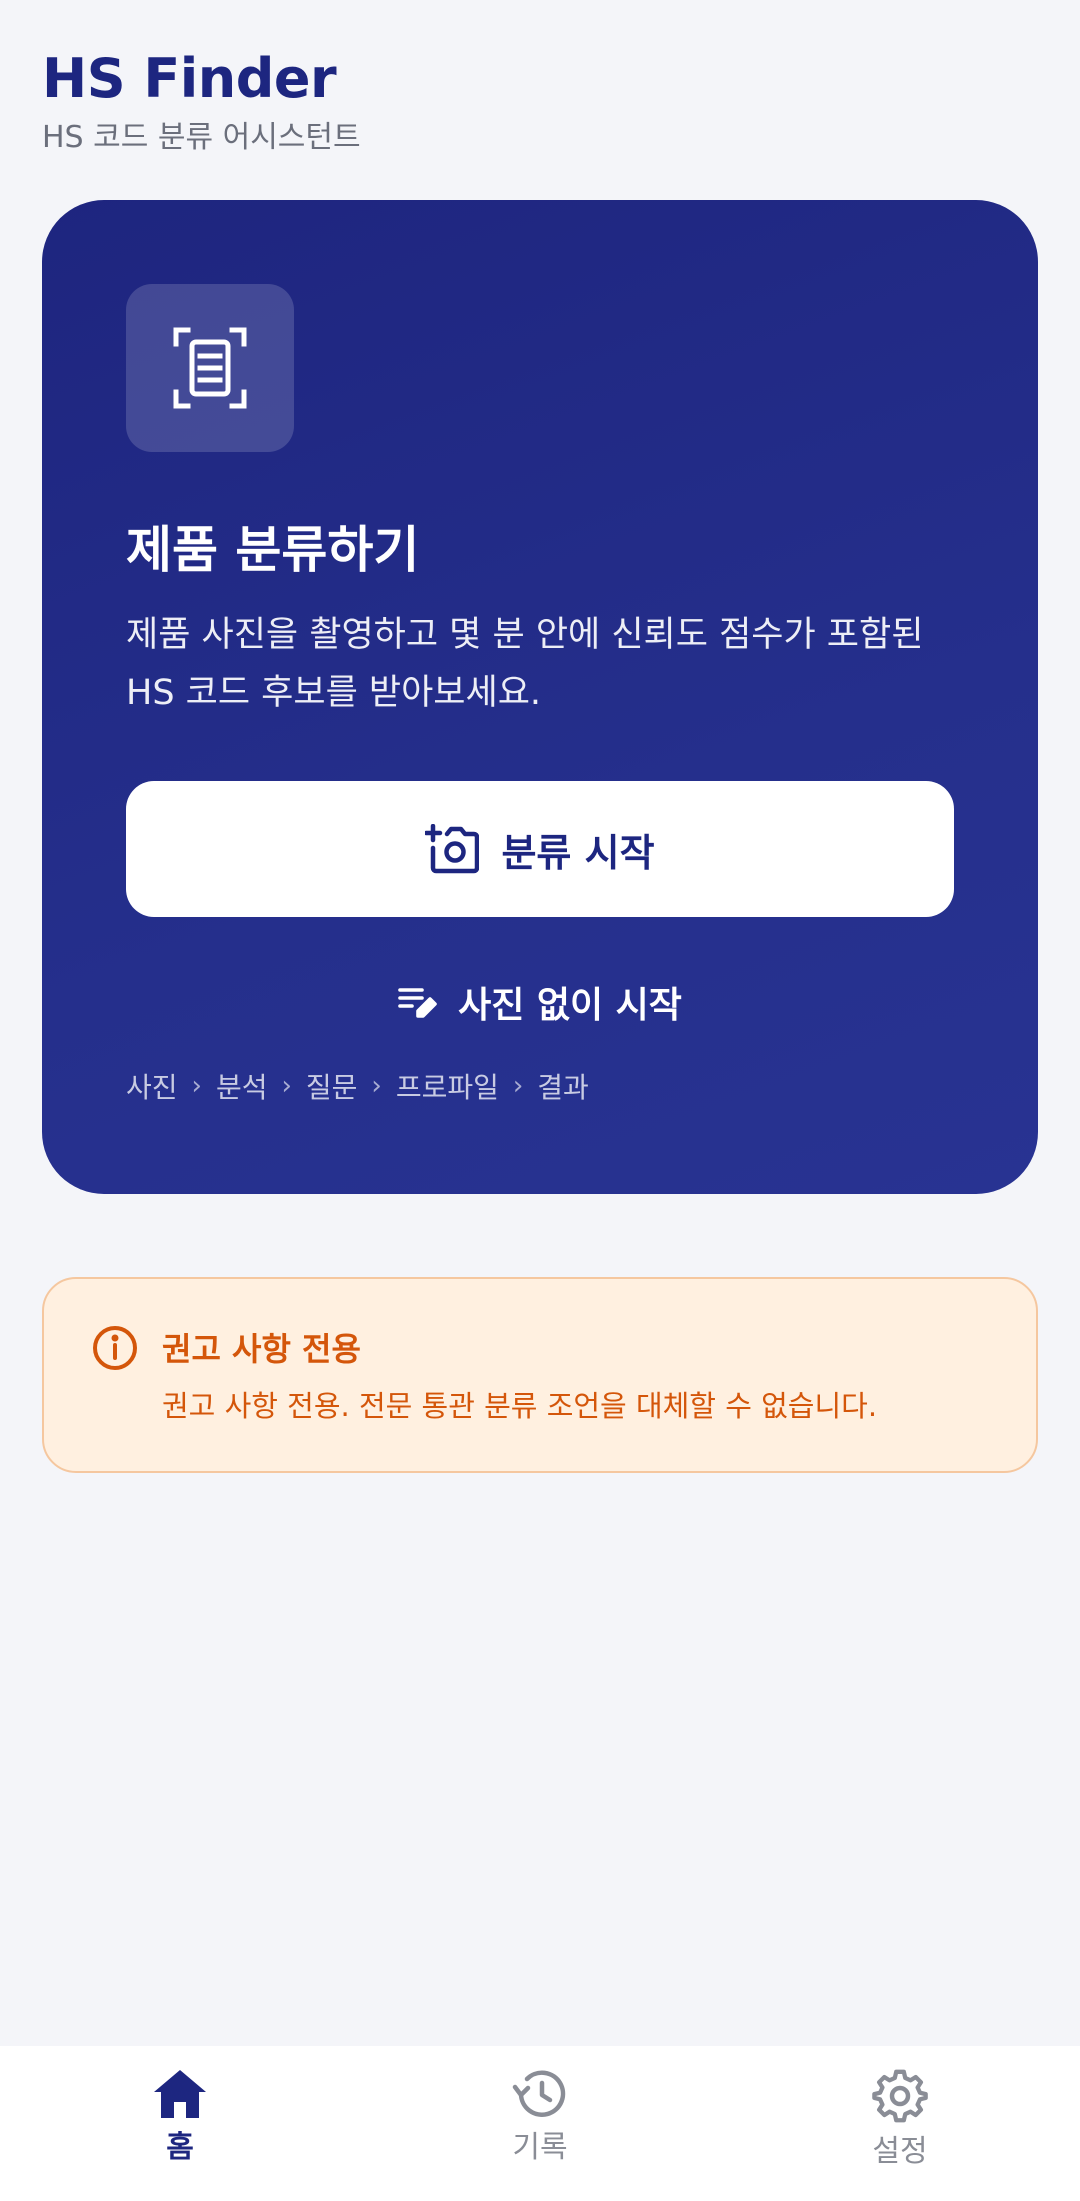 The height and width of the screenshot is (2201, 1080). Describe the element at coordinates (900, 2123) in the screenshot. I see `nav-settings: 설정` at that location.